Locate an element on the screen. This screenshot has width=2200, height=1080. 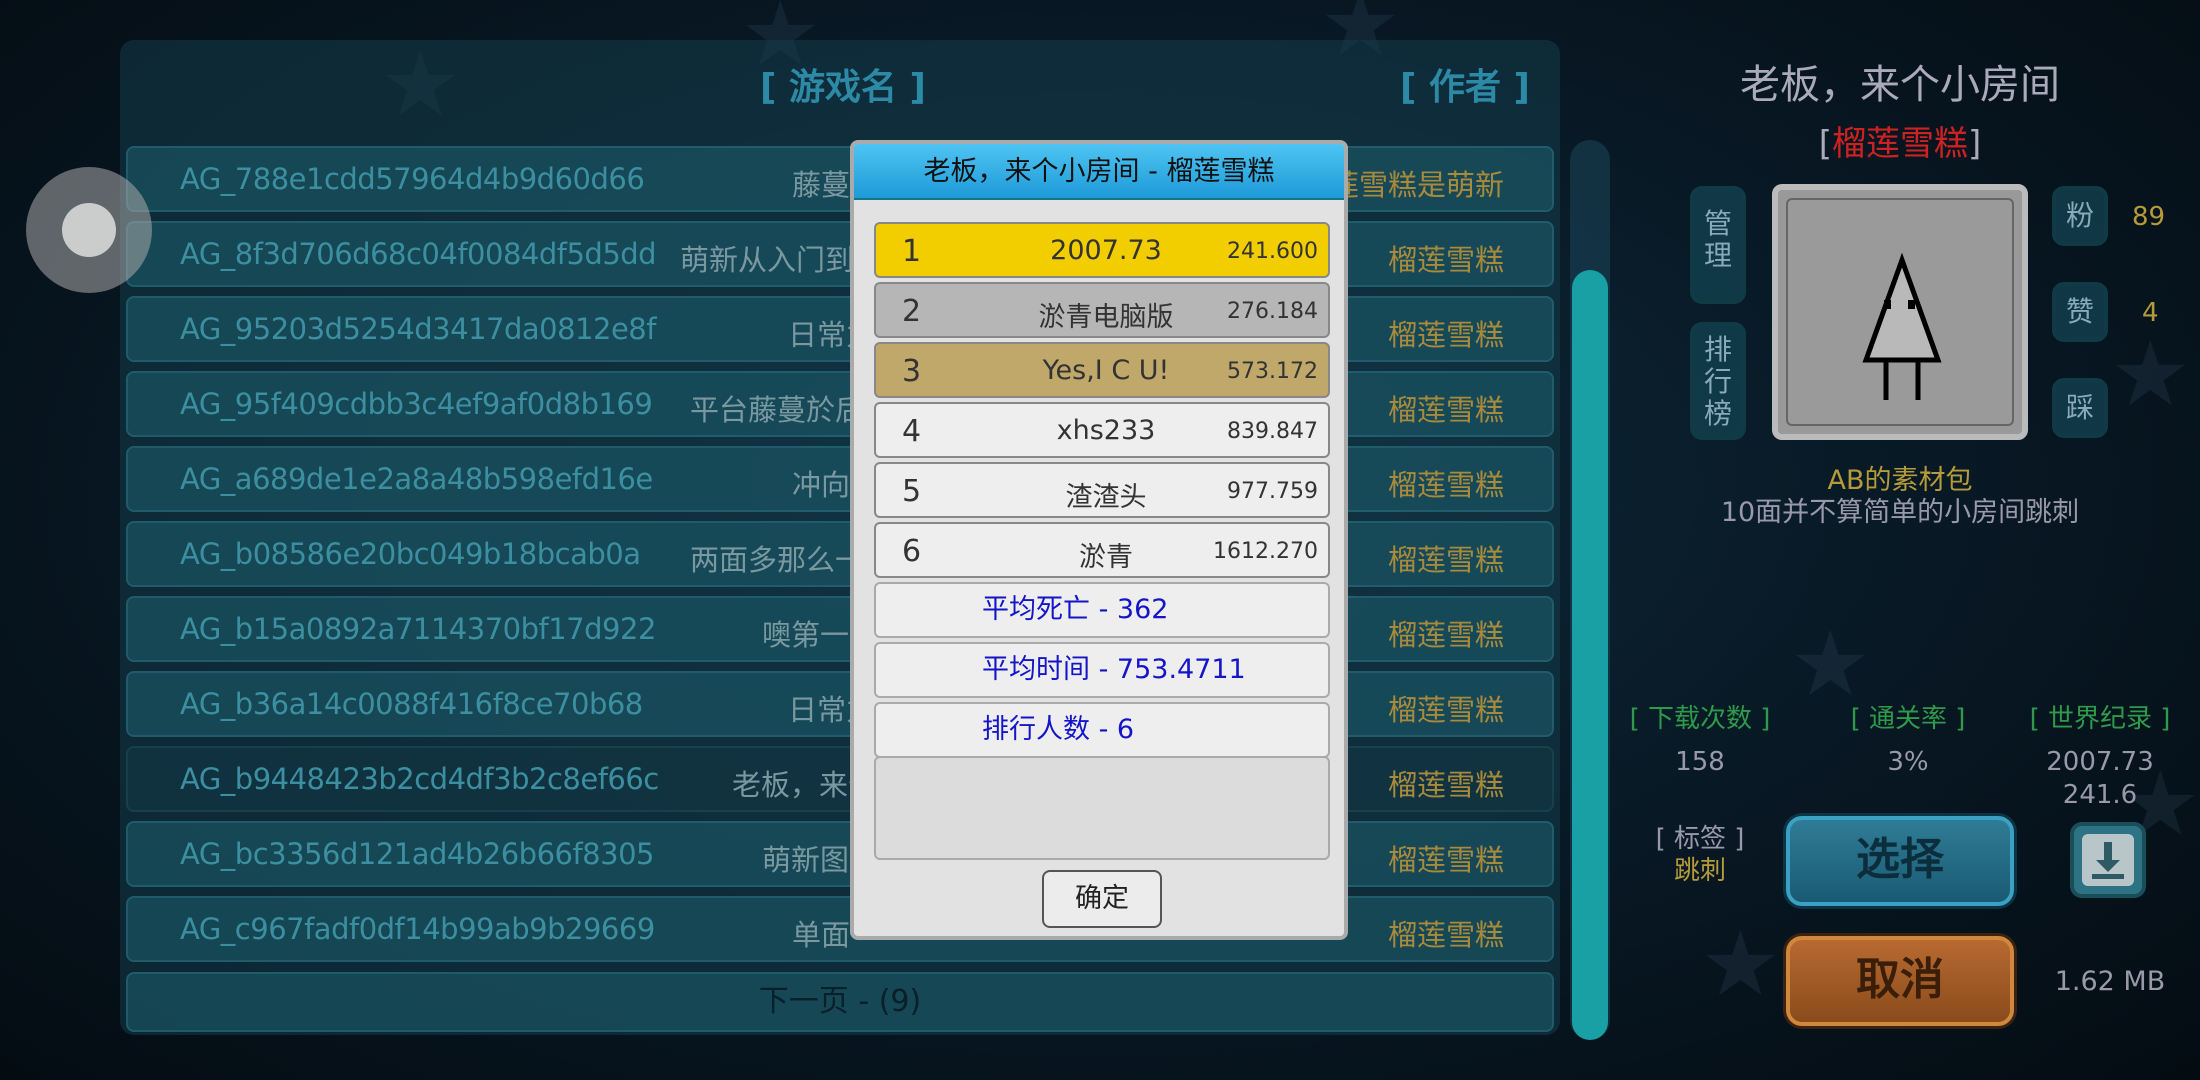
level-name: 萌新图 is located at coordinates (806, 860).